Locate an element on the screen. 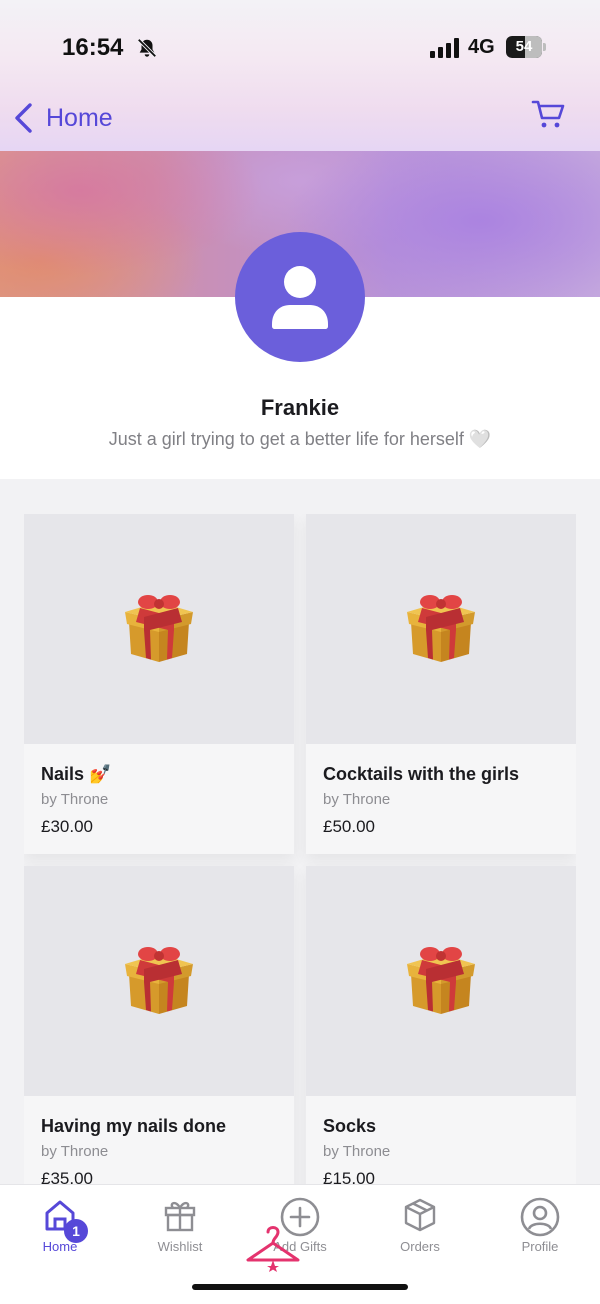  gift-title: Socks is located at coordinates (350, 1126).